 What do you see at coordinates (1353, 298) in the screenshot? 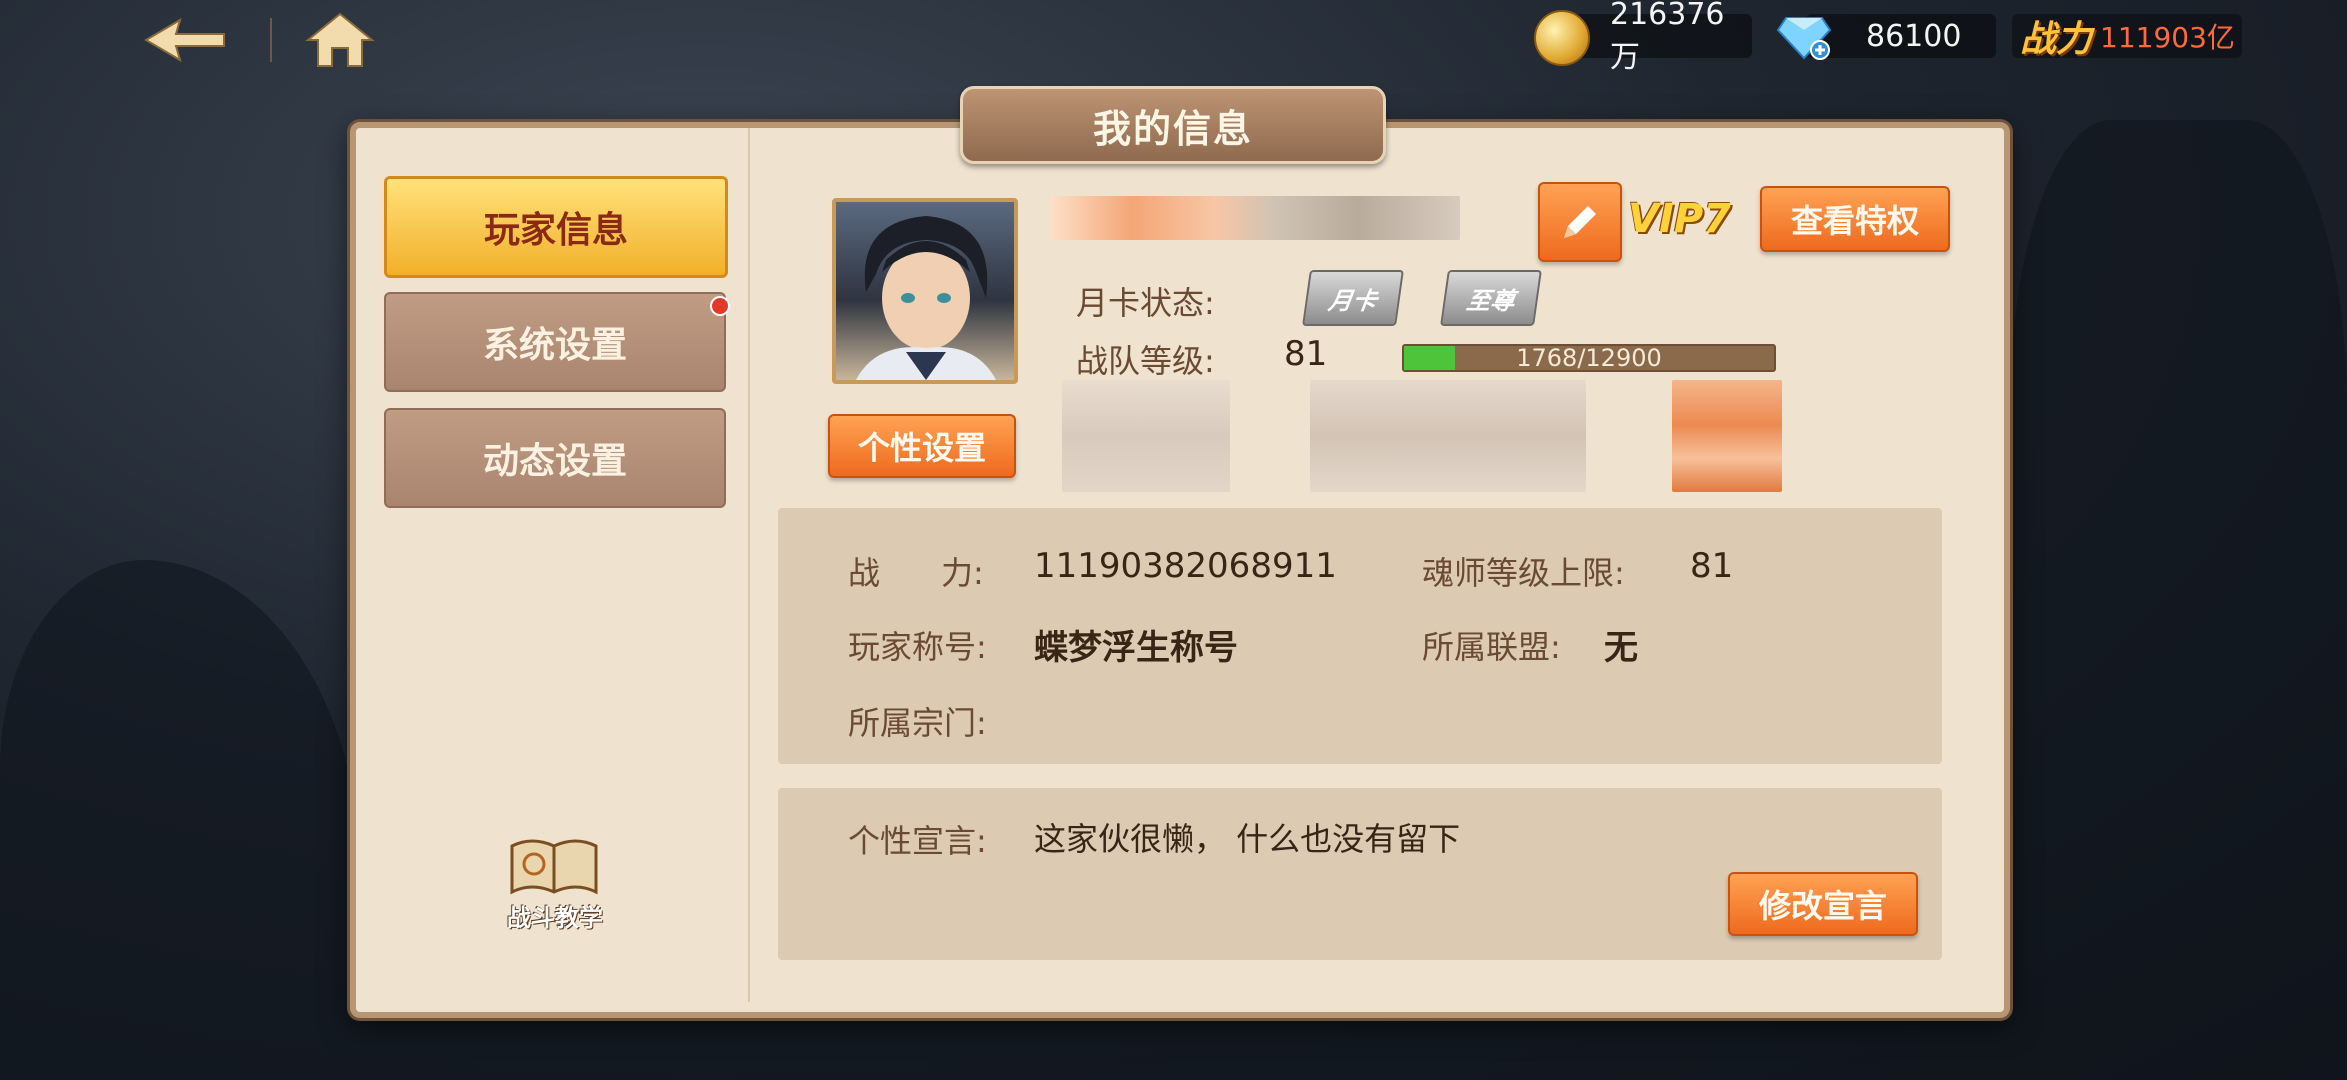
I see `monthly-card-badge: 月卡` at bounding box center [1353, 298].